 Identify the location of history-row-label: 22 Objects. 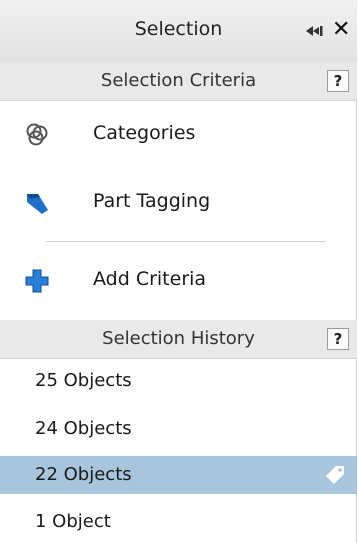
(83, 474).